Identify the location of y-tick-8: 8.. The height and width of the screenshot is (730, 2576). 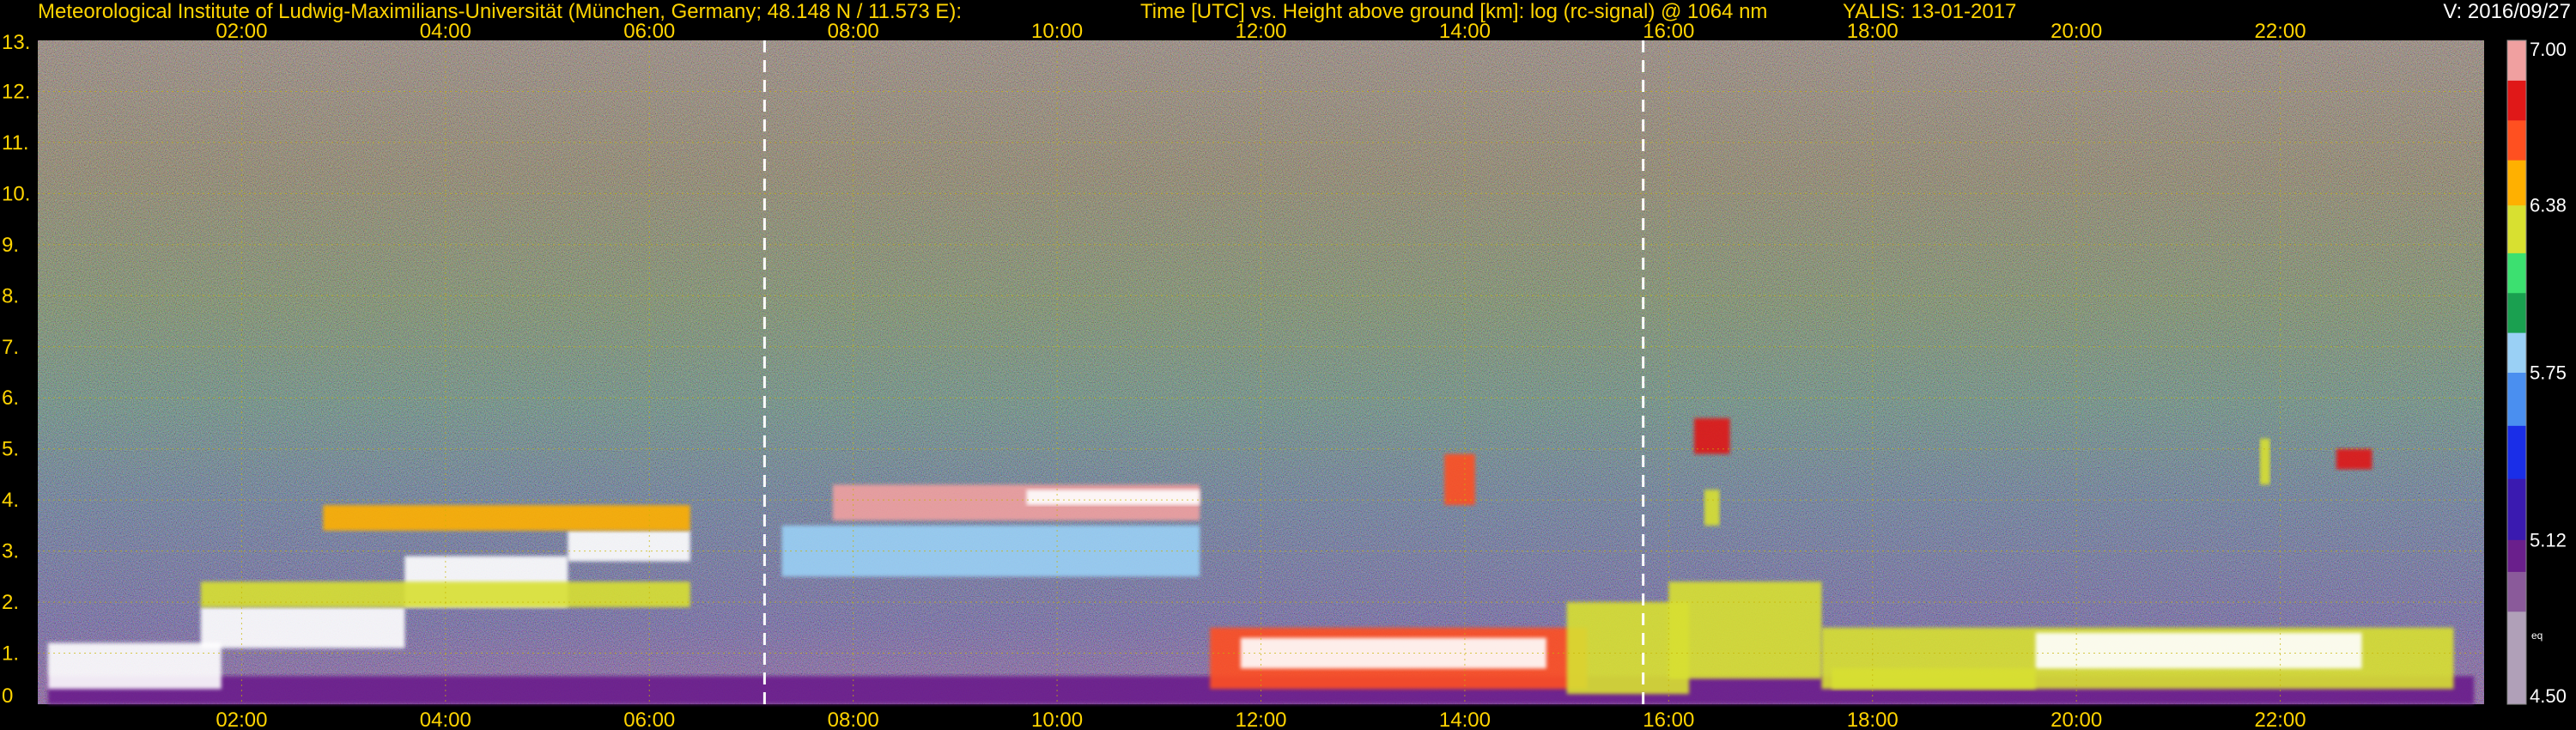
(11, 295).